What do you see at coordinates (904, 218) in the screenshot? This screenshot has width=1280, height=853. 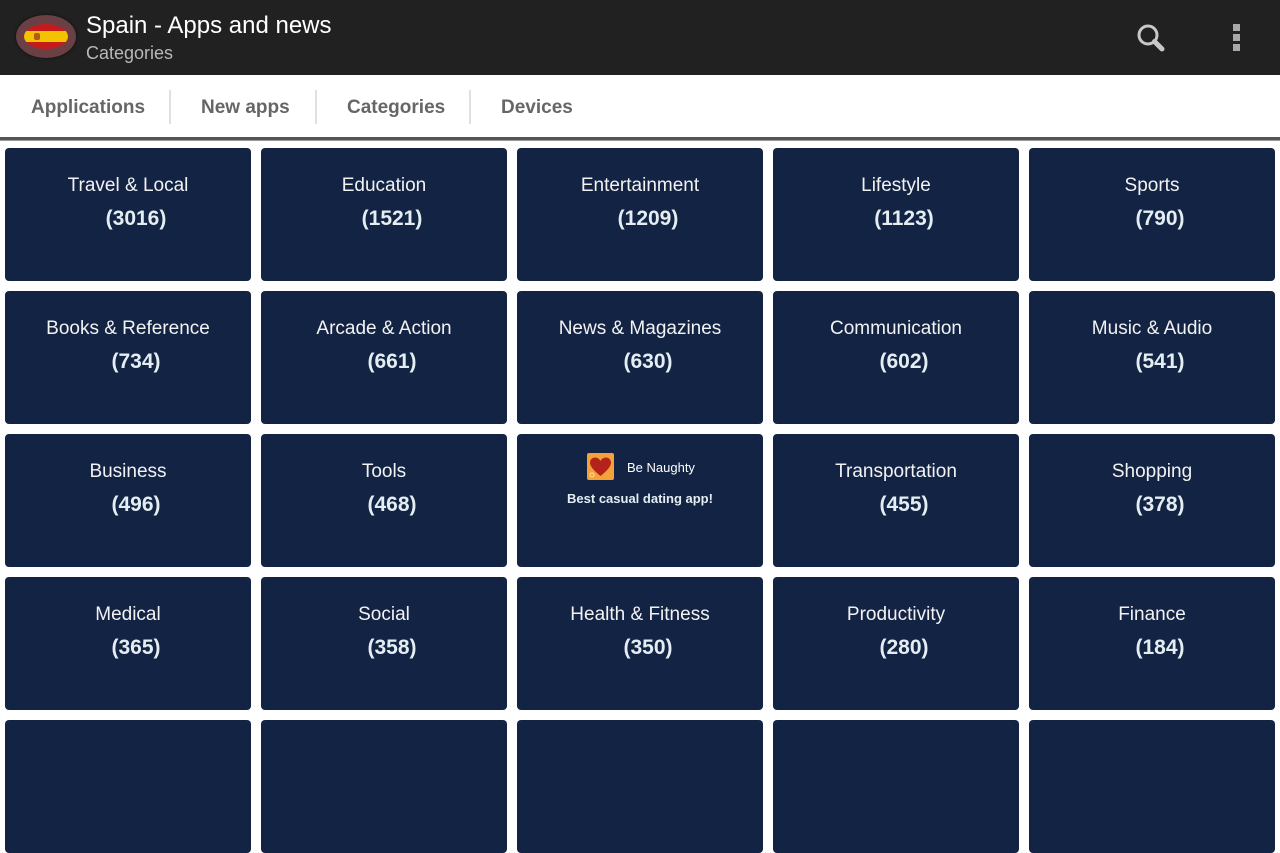 I see `category-count: (1123)` at bounding box center [904, 218].